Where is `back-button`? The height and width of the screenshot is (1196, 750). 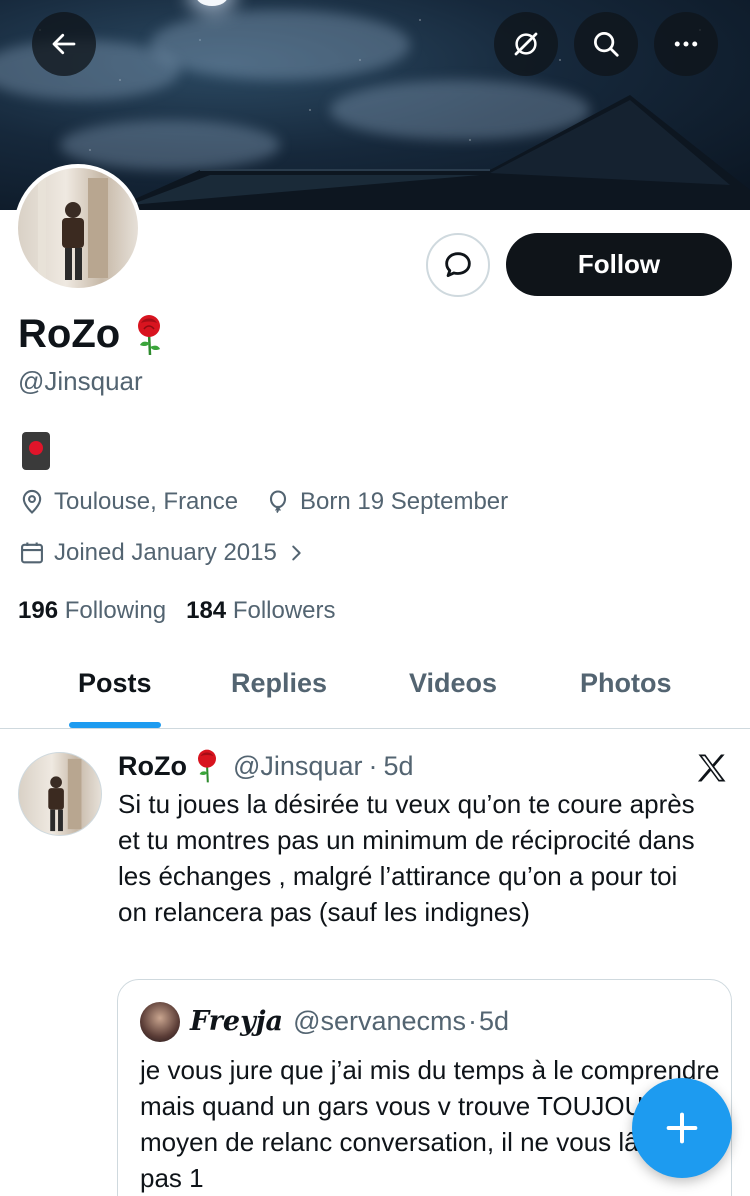 back-button is located at coordinates (64, 44).